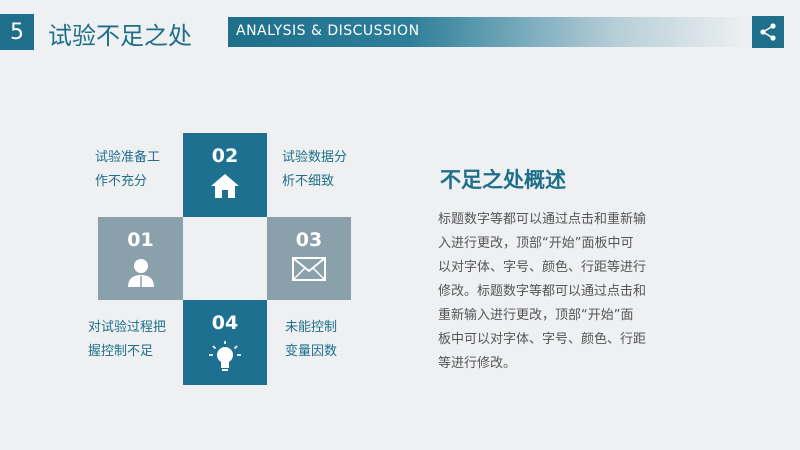 The height and width of the screenshot is (450, 800). I want to click on share-button, so click(768, 32).